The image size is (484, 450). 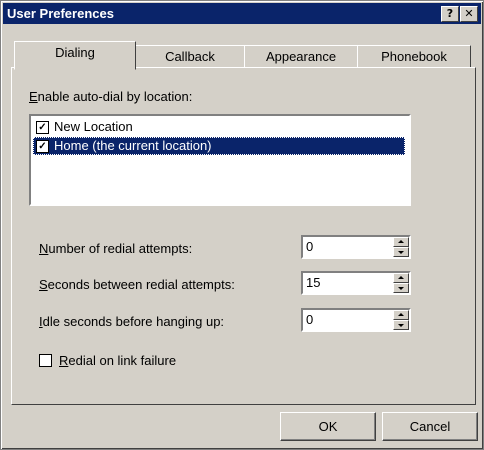 What do you see at coordinates (133, 145) in the screenshot?
I see `list-item-label: Home (the current location)` at bounding box center [133, 145].